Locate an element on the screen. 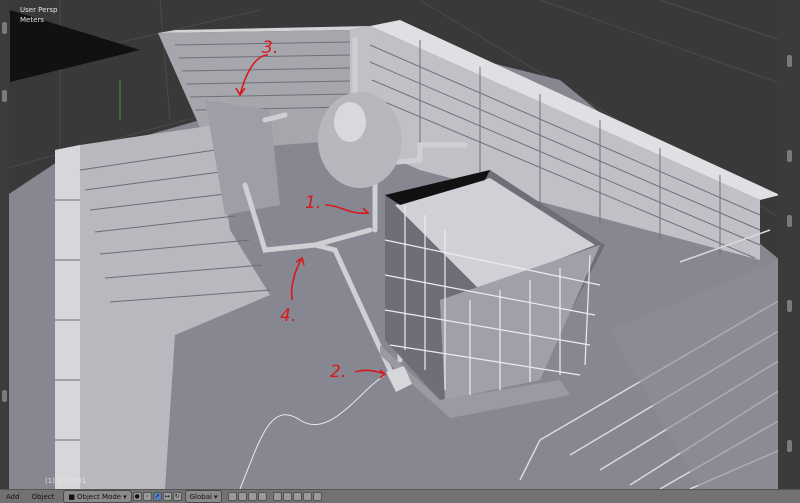 The image size is (800, 503). snap-icon is located at coordinates (288, 496).